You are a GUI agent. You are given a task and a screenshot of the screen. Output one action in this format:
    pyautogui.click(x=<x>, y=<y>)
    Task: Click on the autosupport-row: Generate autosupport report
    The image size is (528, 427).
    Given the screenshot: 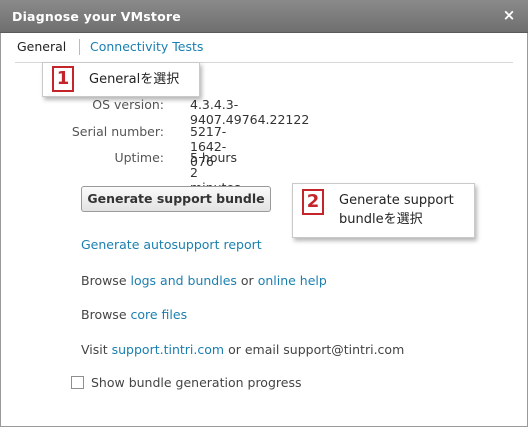 What is the action you would take?
    pyautogui.click(x=171, y=244)
    